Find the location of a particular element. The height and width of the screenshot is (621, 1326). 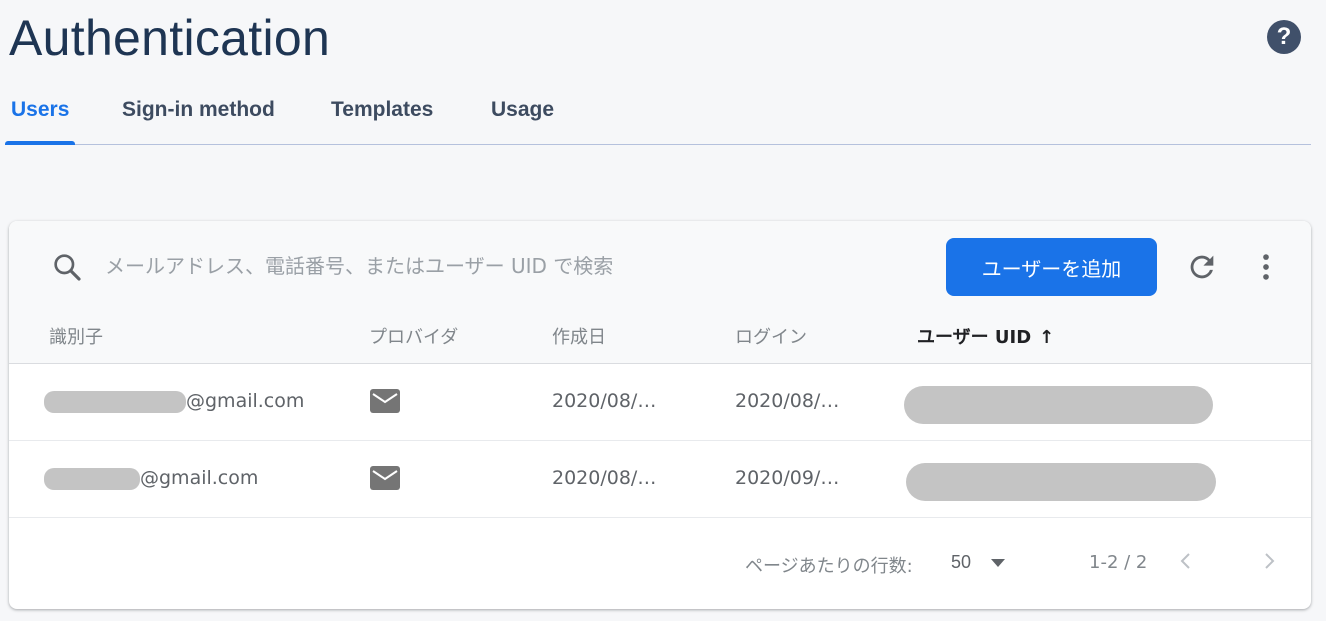

tab-bar: Users Sign-in method Templates Usage is located at coordinates (657, 116).